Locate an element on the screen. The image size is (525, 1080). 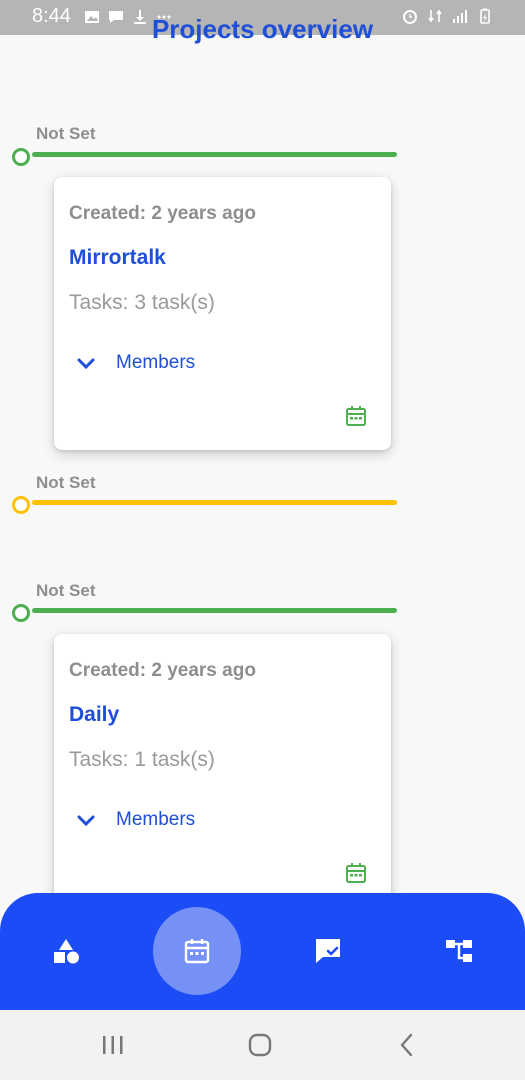
nav-hierarchy-button is located at coordinates (459, 951).